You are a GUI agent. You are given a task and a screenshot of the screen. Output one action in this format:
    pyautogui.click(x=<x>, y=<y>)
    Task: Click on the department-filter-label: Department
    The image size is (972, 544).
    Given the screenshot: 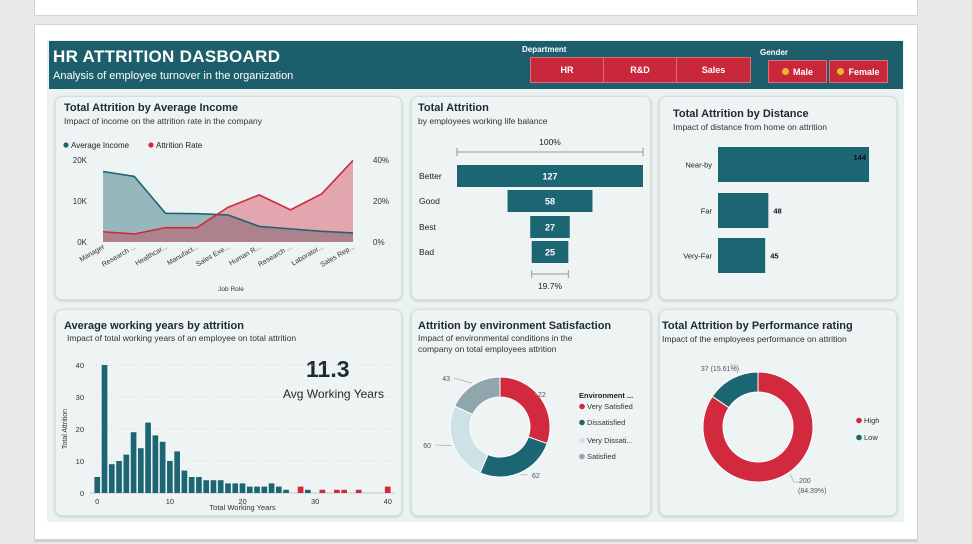 What is the action you would take?
    pyautogui.click(x=544, y=49)
    